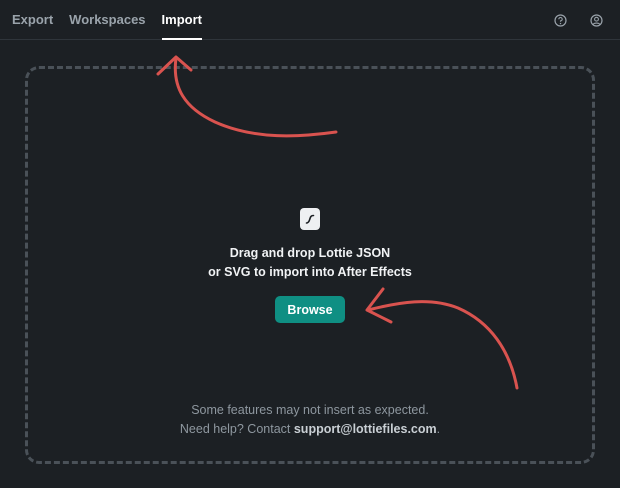  What do you see at coordinates (560, 20) in the screenshot?
I see `help-circle-icon` at bounding box center [560, 20].